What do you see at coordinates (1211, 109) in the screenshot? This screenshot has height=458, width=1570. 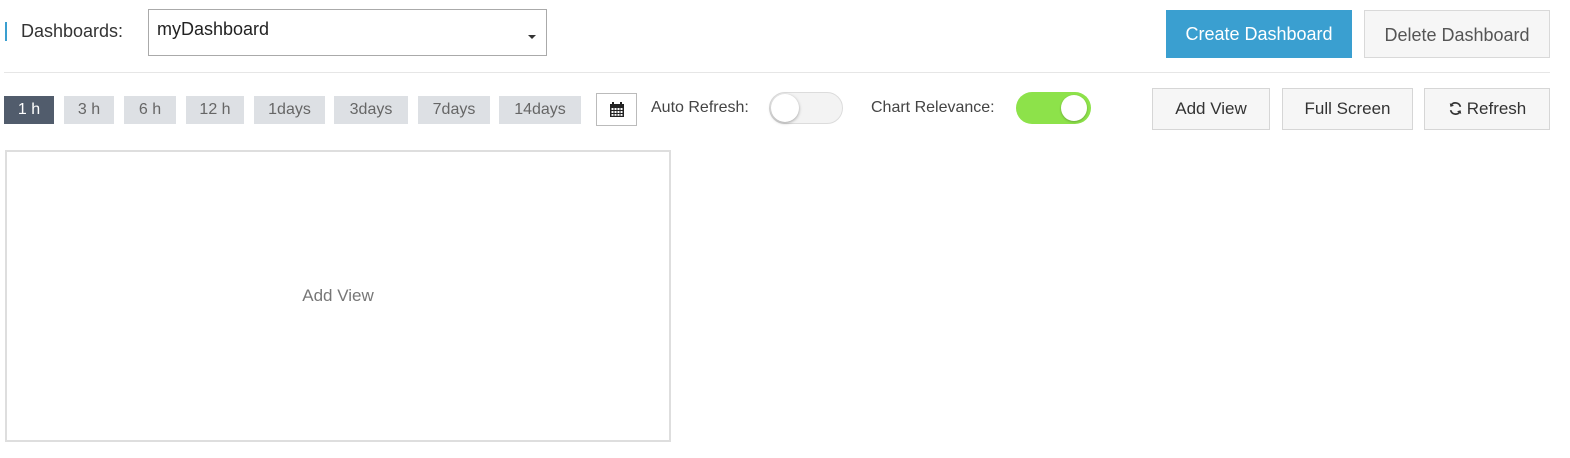 I see `add-view-button: Add View` at bounding box center [1211, 109].